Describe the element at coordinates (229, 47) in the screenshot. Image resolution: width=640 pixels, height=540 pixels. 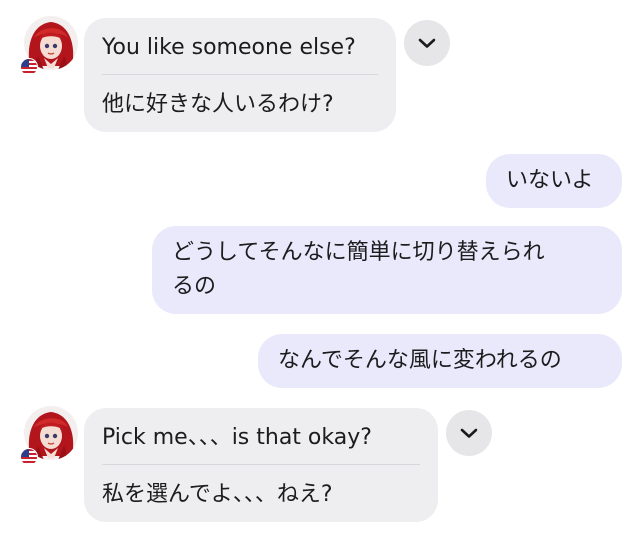
I see `original-text: You like someone else?` at that location.